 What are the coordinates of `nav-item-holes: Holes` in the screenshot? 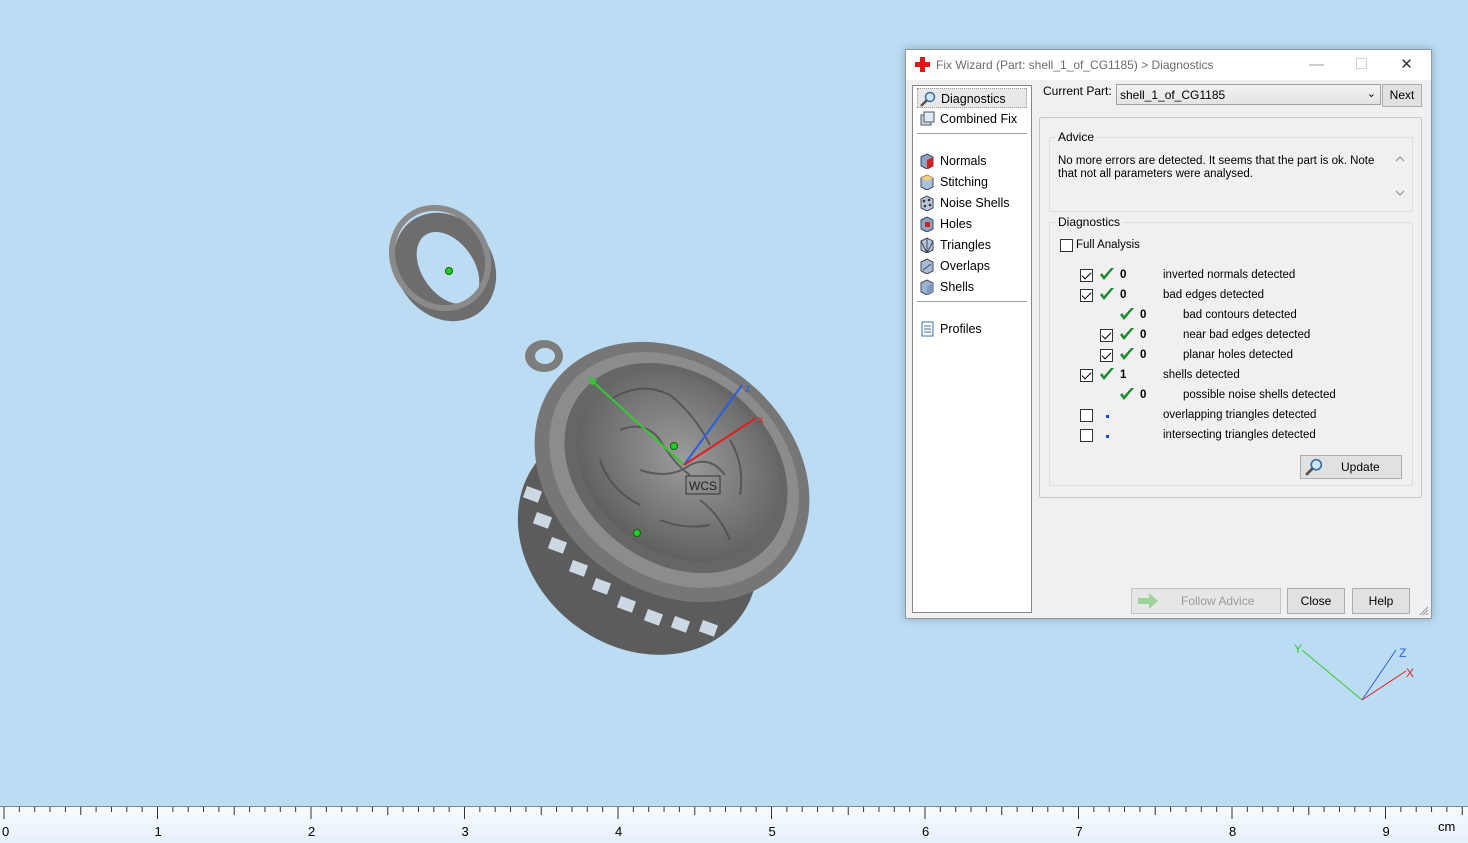 It's located at (972, 224).